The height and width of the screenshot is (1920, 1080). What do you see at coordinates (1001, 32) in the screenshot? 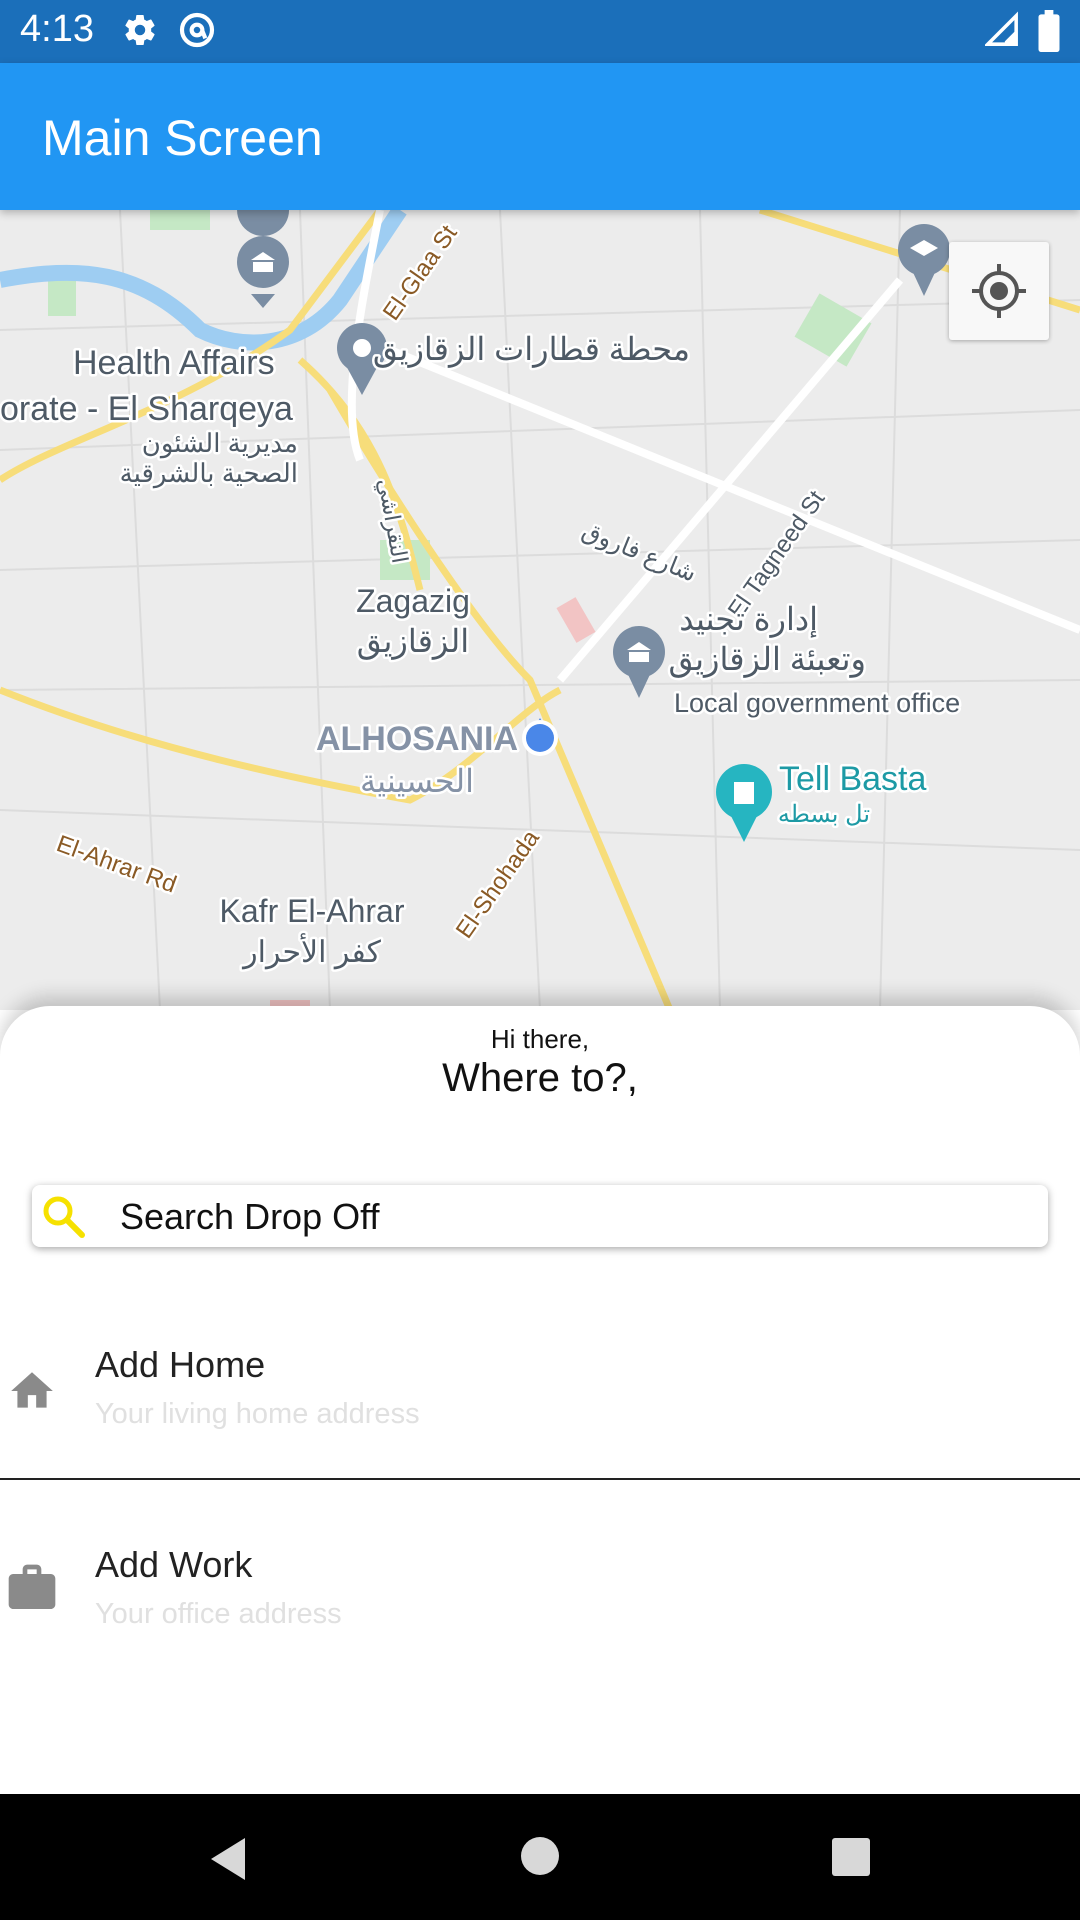
I see `signal-icon` at bounding box center [1001, 32].